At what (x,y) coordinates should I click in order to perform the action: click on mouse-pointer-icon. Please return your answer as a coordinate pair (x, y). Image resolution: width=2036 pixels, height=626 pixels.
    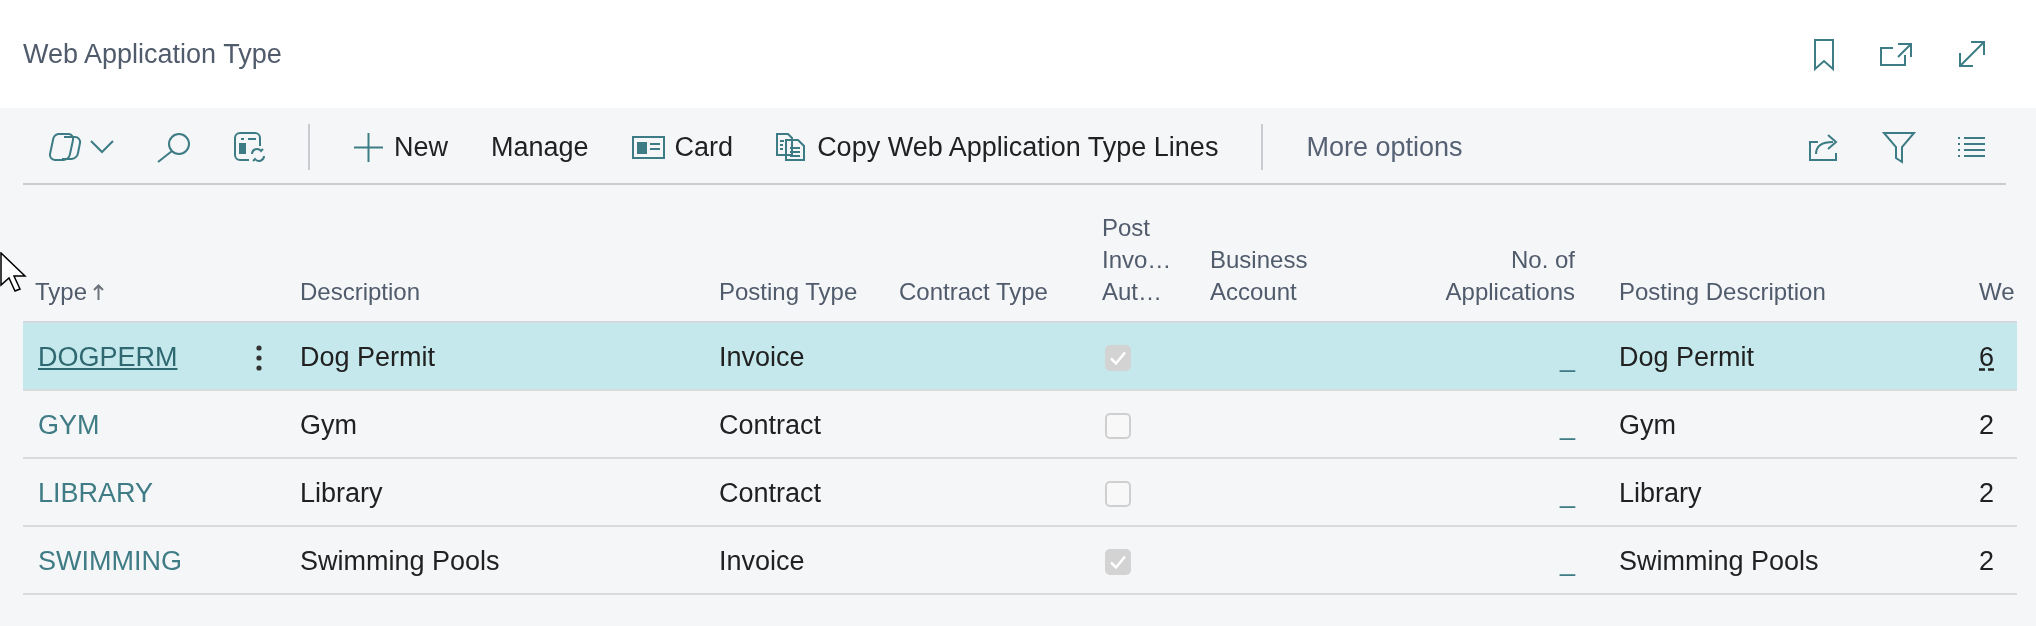
    Looking at the image, I should click on (13, 272).